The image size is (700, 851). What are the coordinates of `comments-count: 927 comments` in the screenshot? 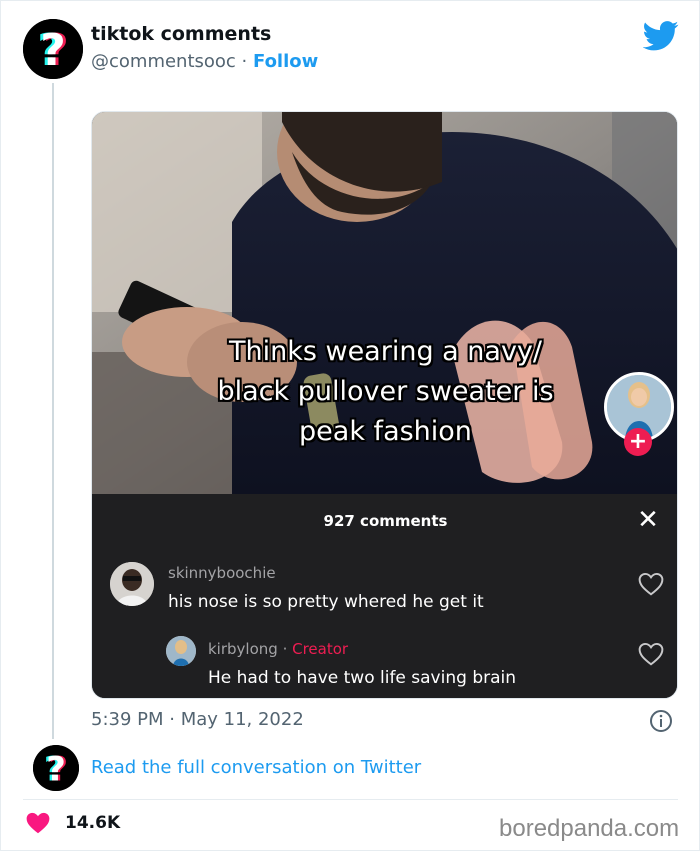 It's located at (385, 521).